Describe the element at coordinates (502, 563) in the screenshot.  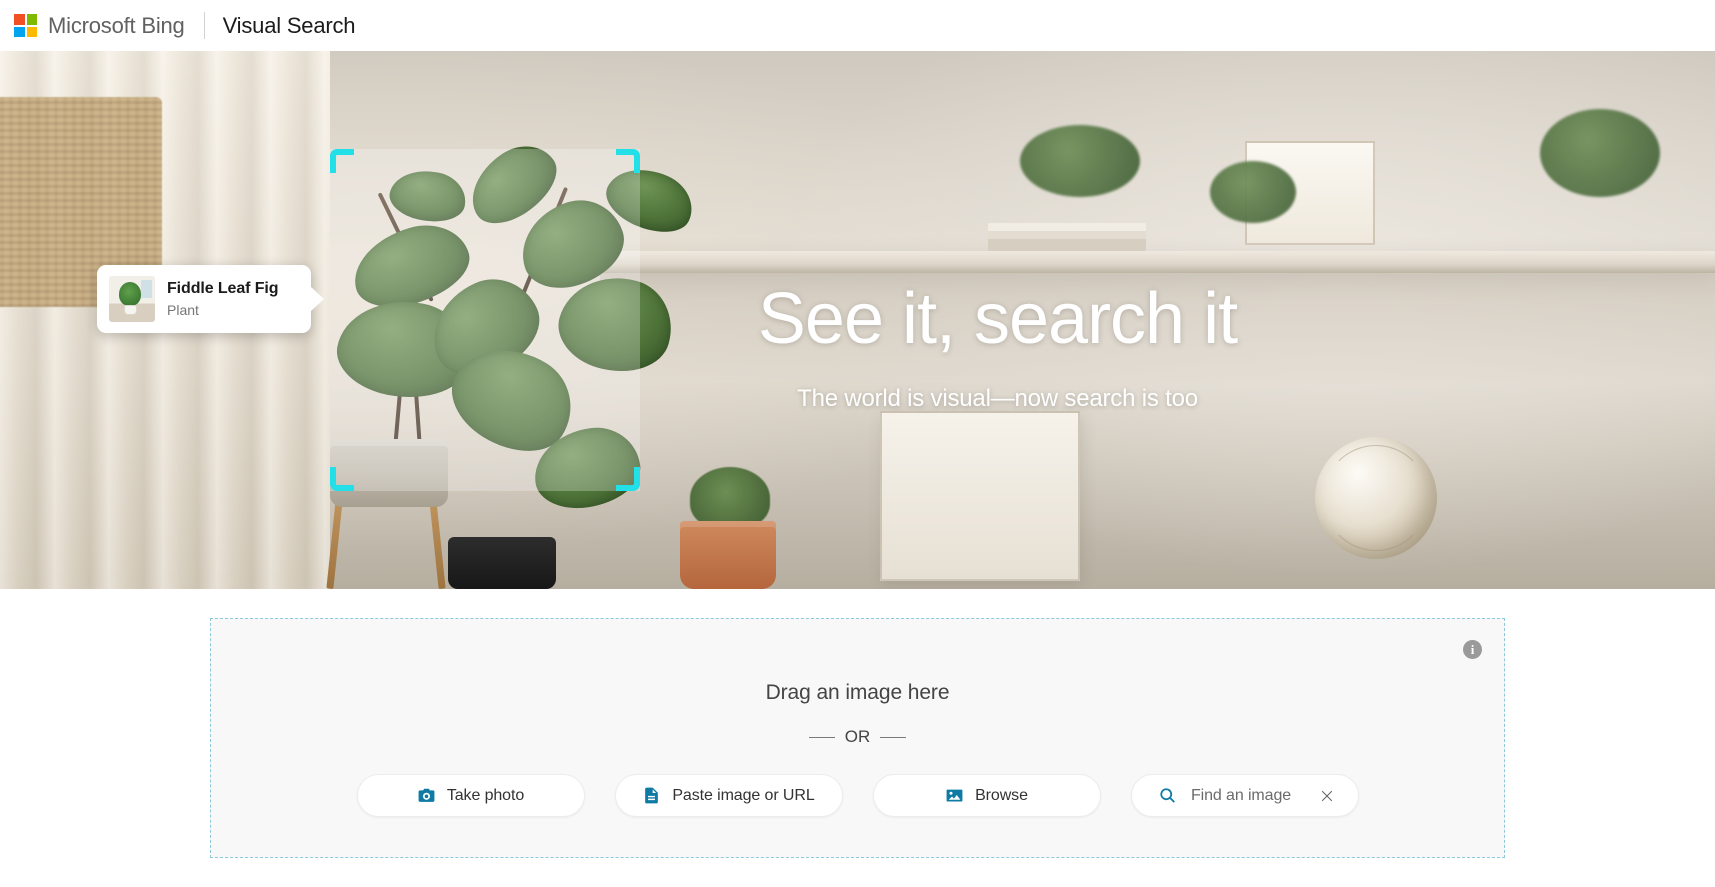
I see `black-basket-decoration` at that location.